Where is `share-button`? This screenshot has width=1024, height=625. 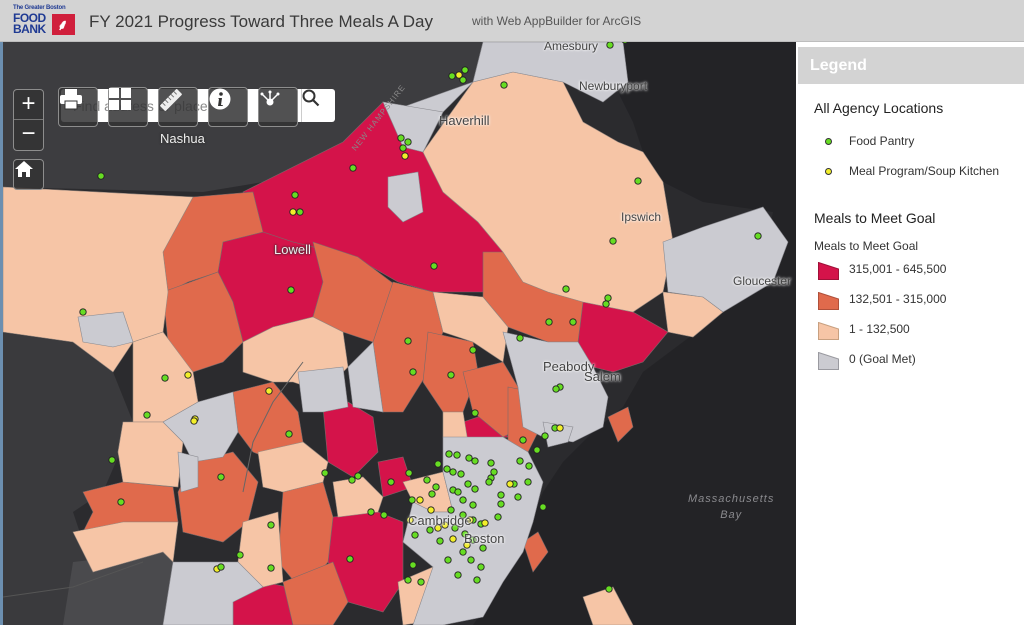 share-button is located at coordinates (278, 107).